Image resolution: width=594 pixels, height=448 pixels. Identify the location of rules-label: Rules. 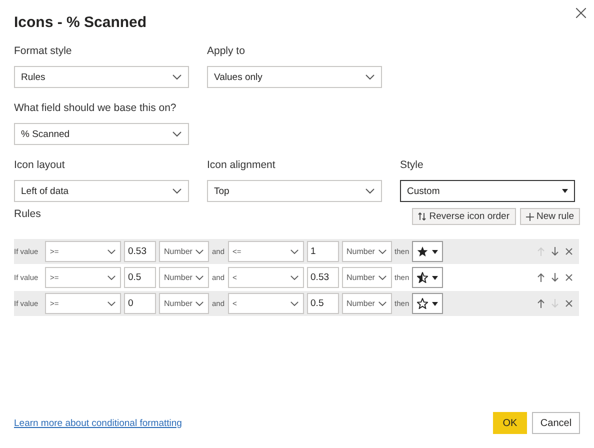
(27, 214).